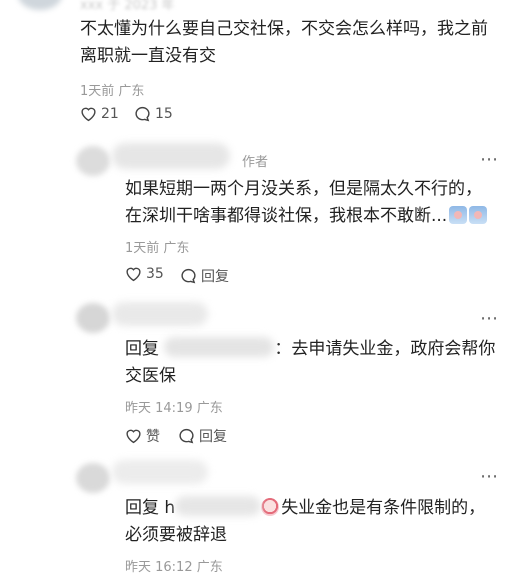 The image size is (526, 575). I want to click on reply3-line2: 必须要被辞退, so click(176, 535).